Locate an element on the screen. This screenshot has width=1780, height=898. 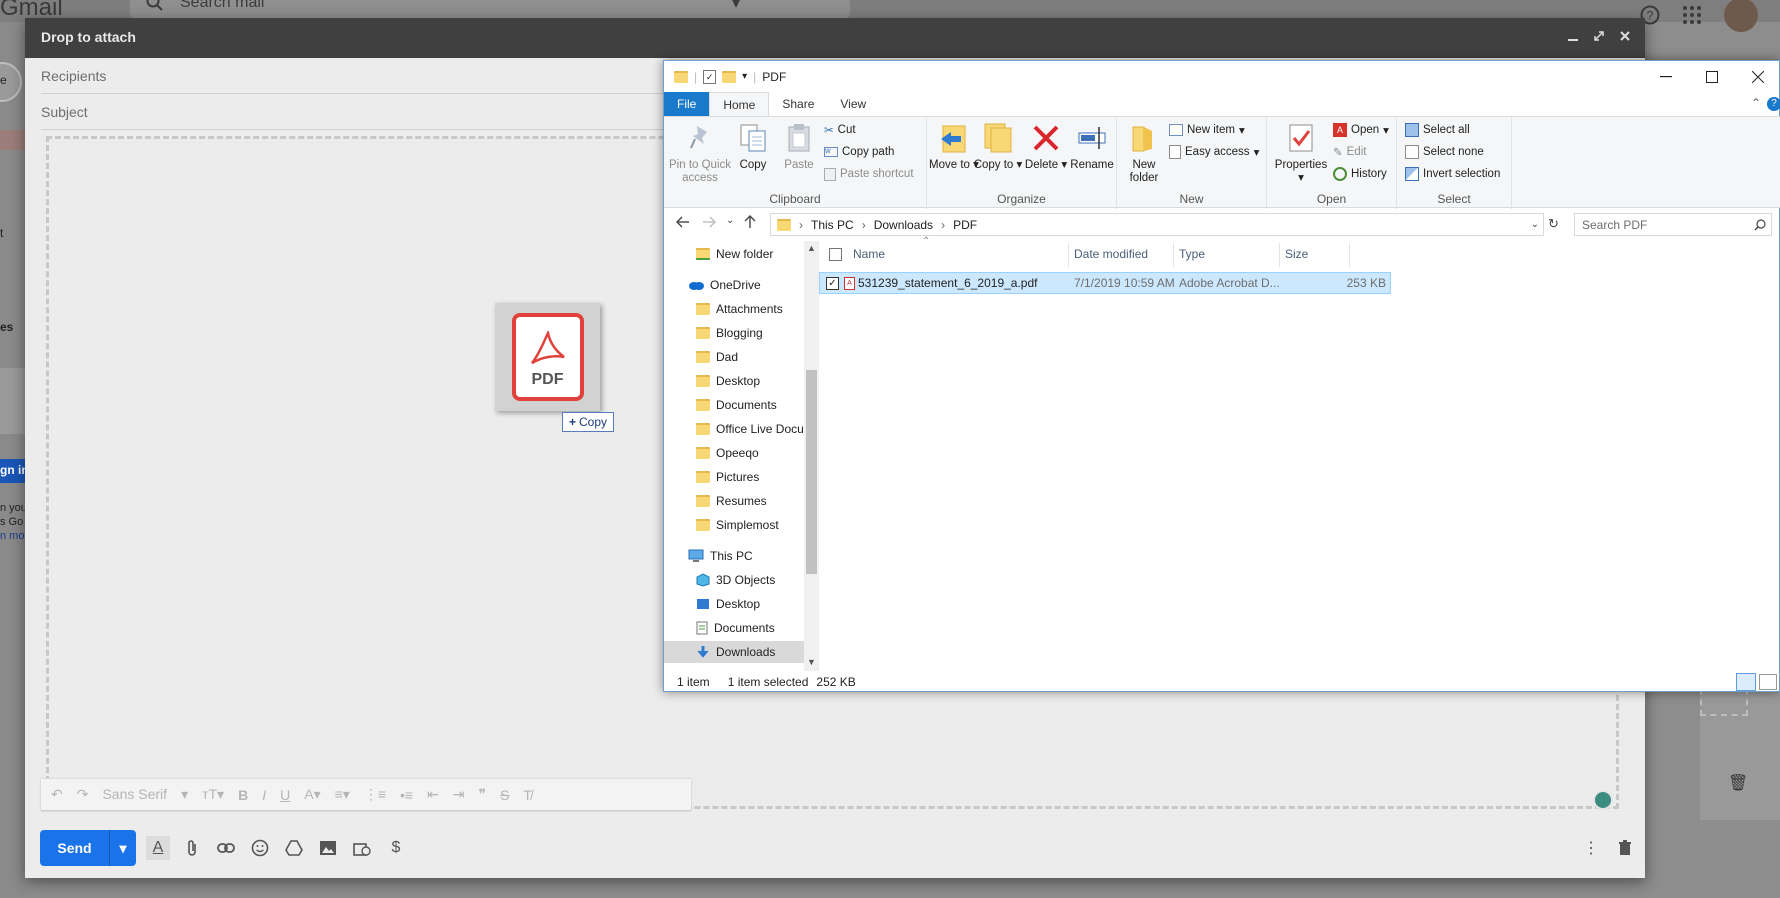
italic-icon: I is located at coordinates (264, 795).